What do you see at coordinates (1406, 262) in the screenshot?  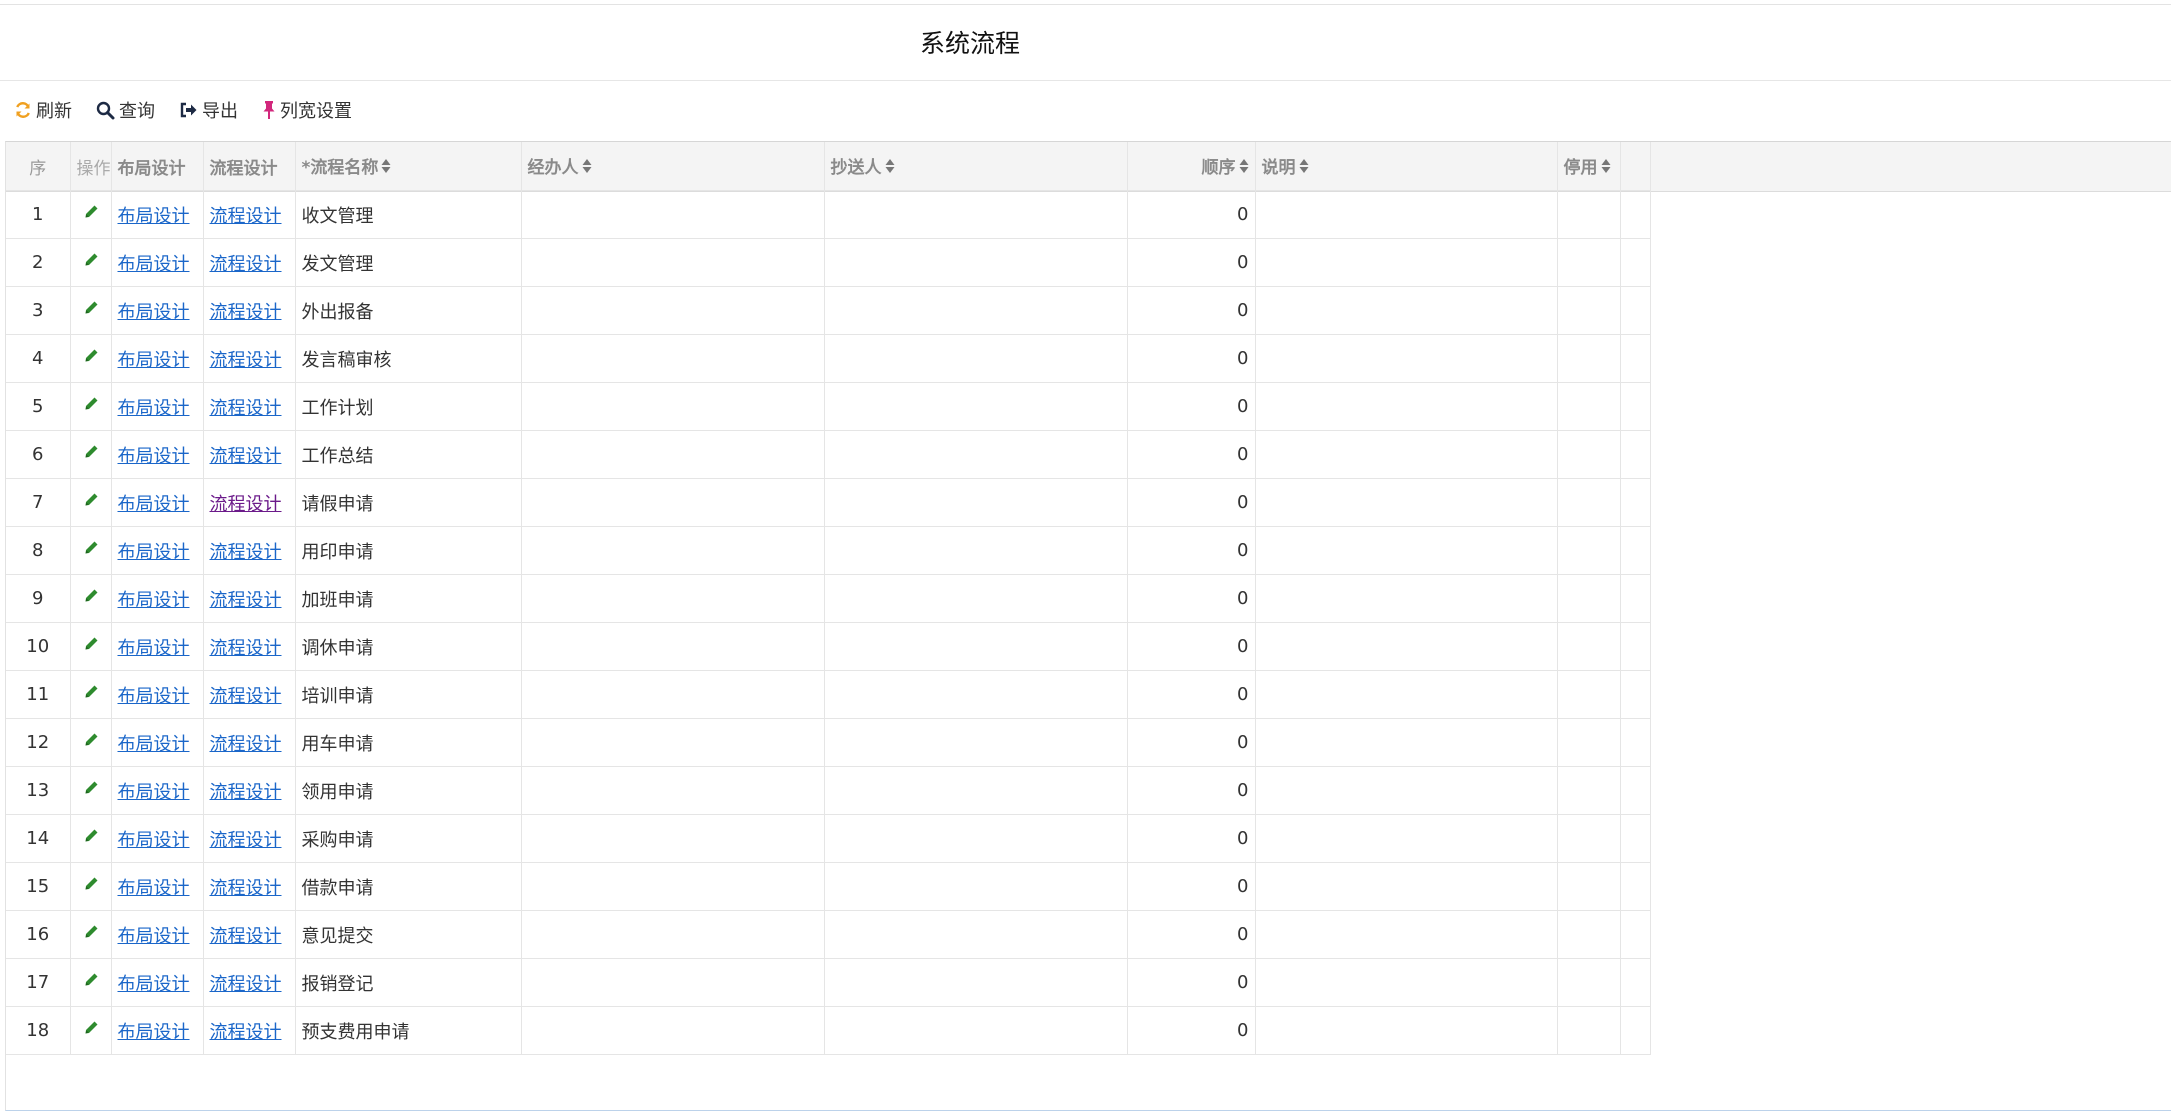 I see `row-desc` at bounding box center [1406, 262].